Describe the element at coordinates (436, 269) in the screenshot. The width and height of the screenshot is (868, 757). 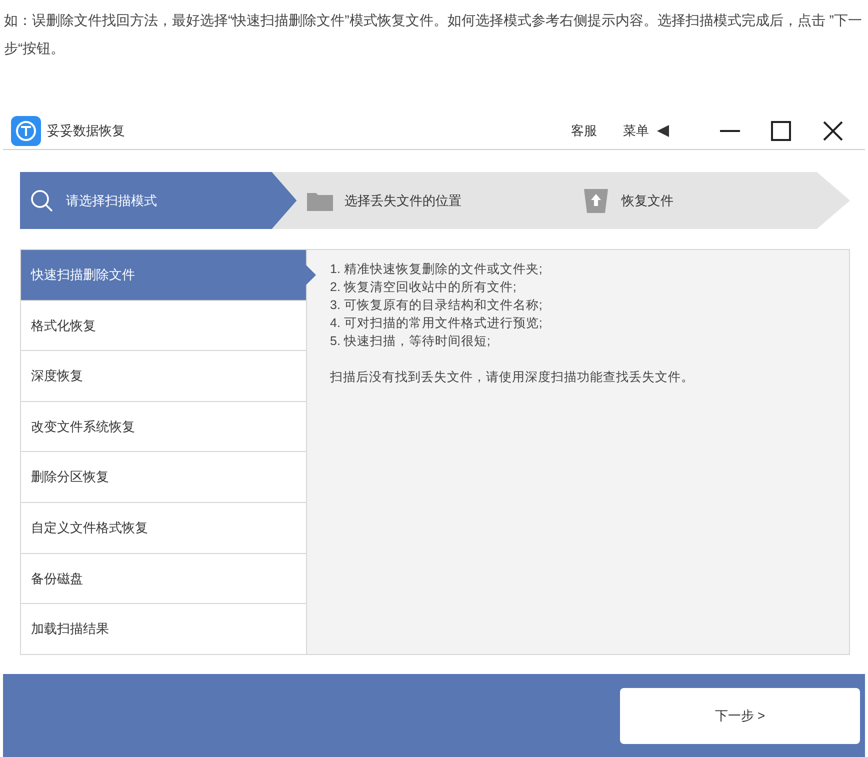
I see `feature-line: 1. 精准快速恢复删除的文件或文件夹;` at that location.